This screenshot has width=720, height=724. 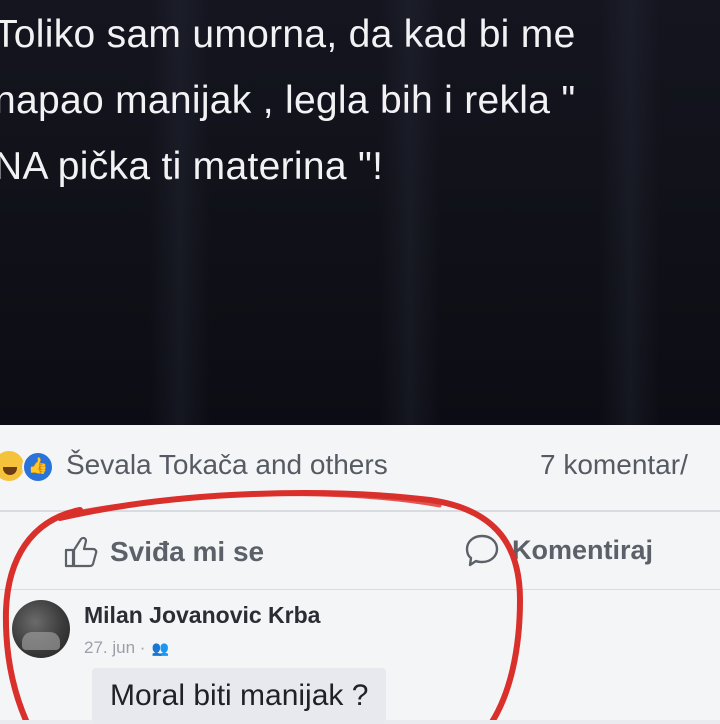 What do you see at coordinates (192, 166) in the screenshot?
I see `post-text-line: NA pička ti materina "!` at bounding box center [192, 166].